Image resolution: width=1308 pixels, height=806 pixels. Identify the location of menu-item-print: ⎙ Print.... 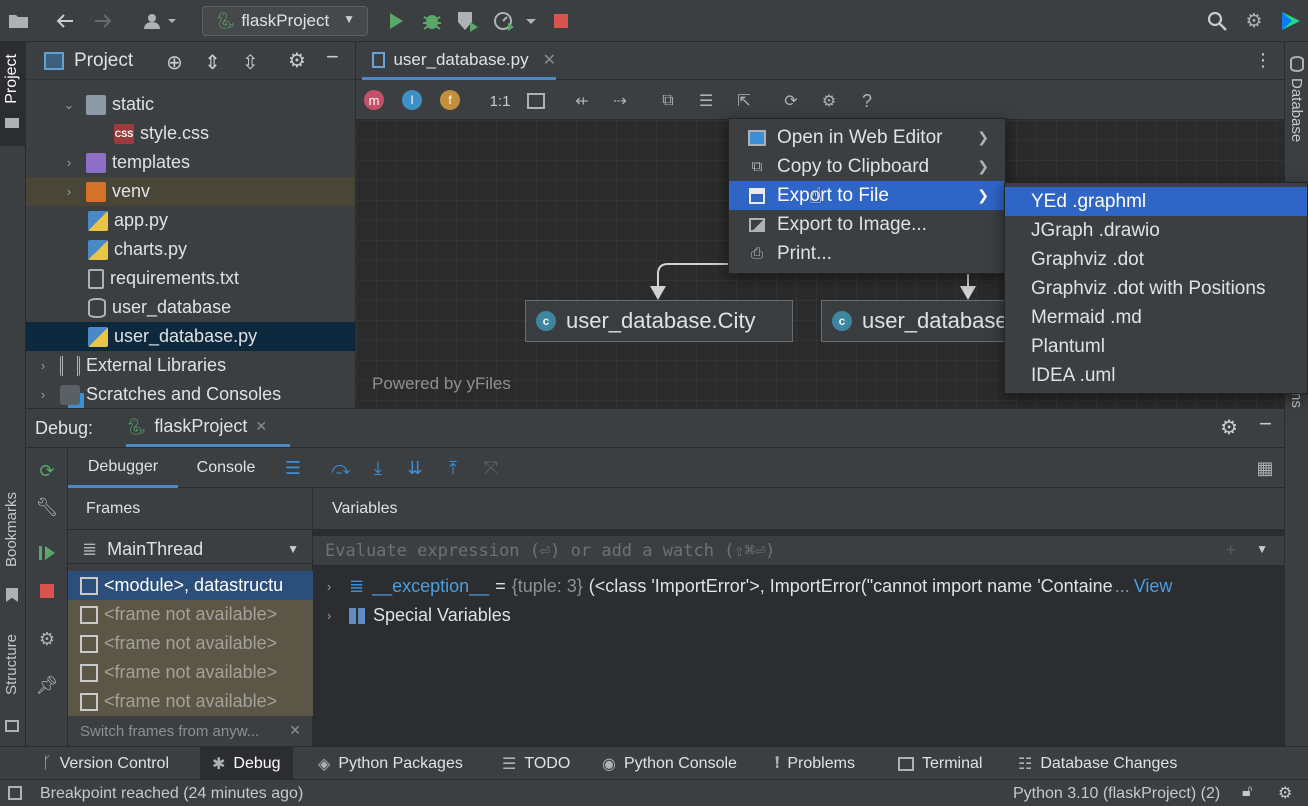
(867, 253).